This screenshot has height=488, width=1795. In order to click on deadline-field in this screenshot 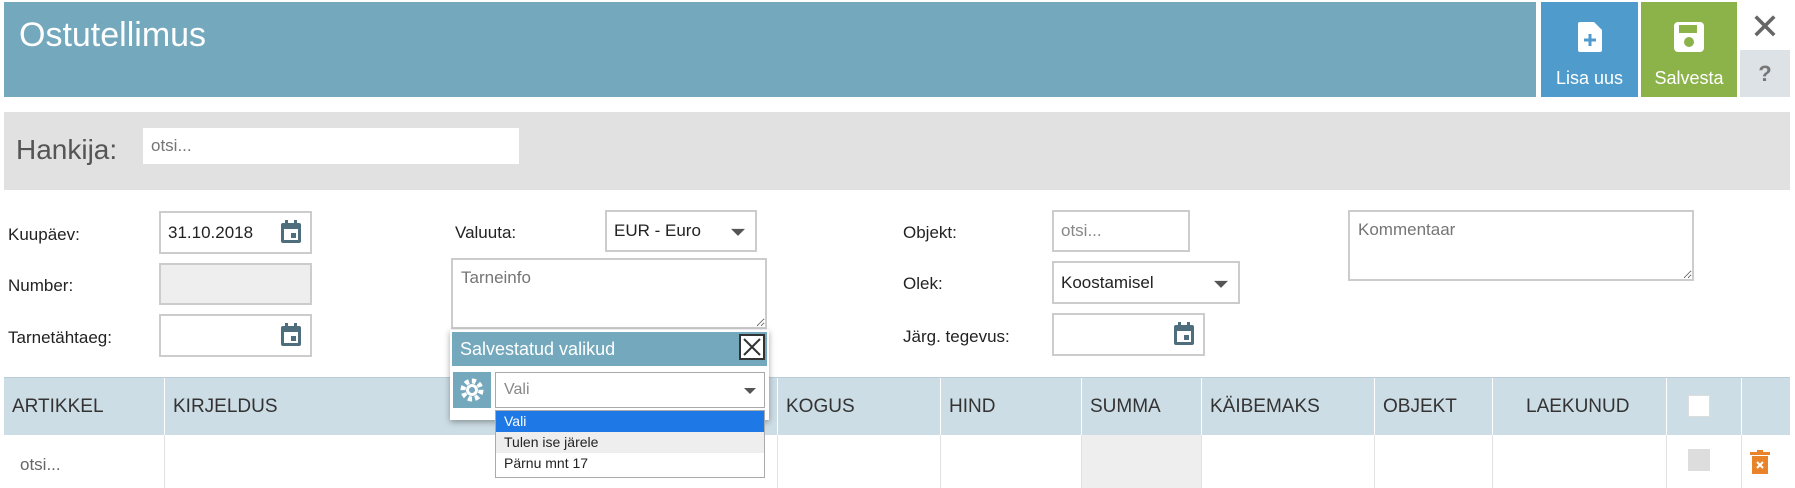, I will do `click(235, 335)`.